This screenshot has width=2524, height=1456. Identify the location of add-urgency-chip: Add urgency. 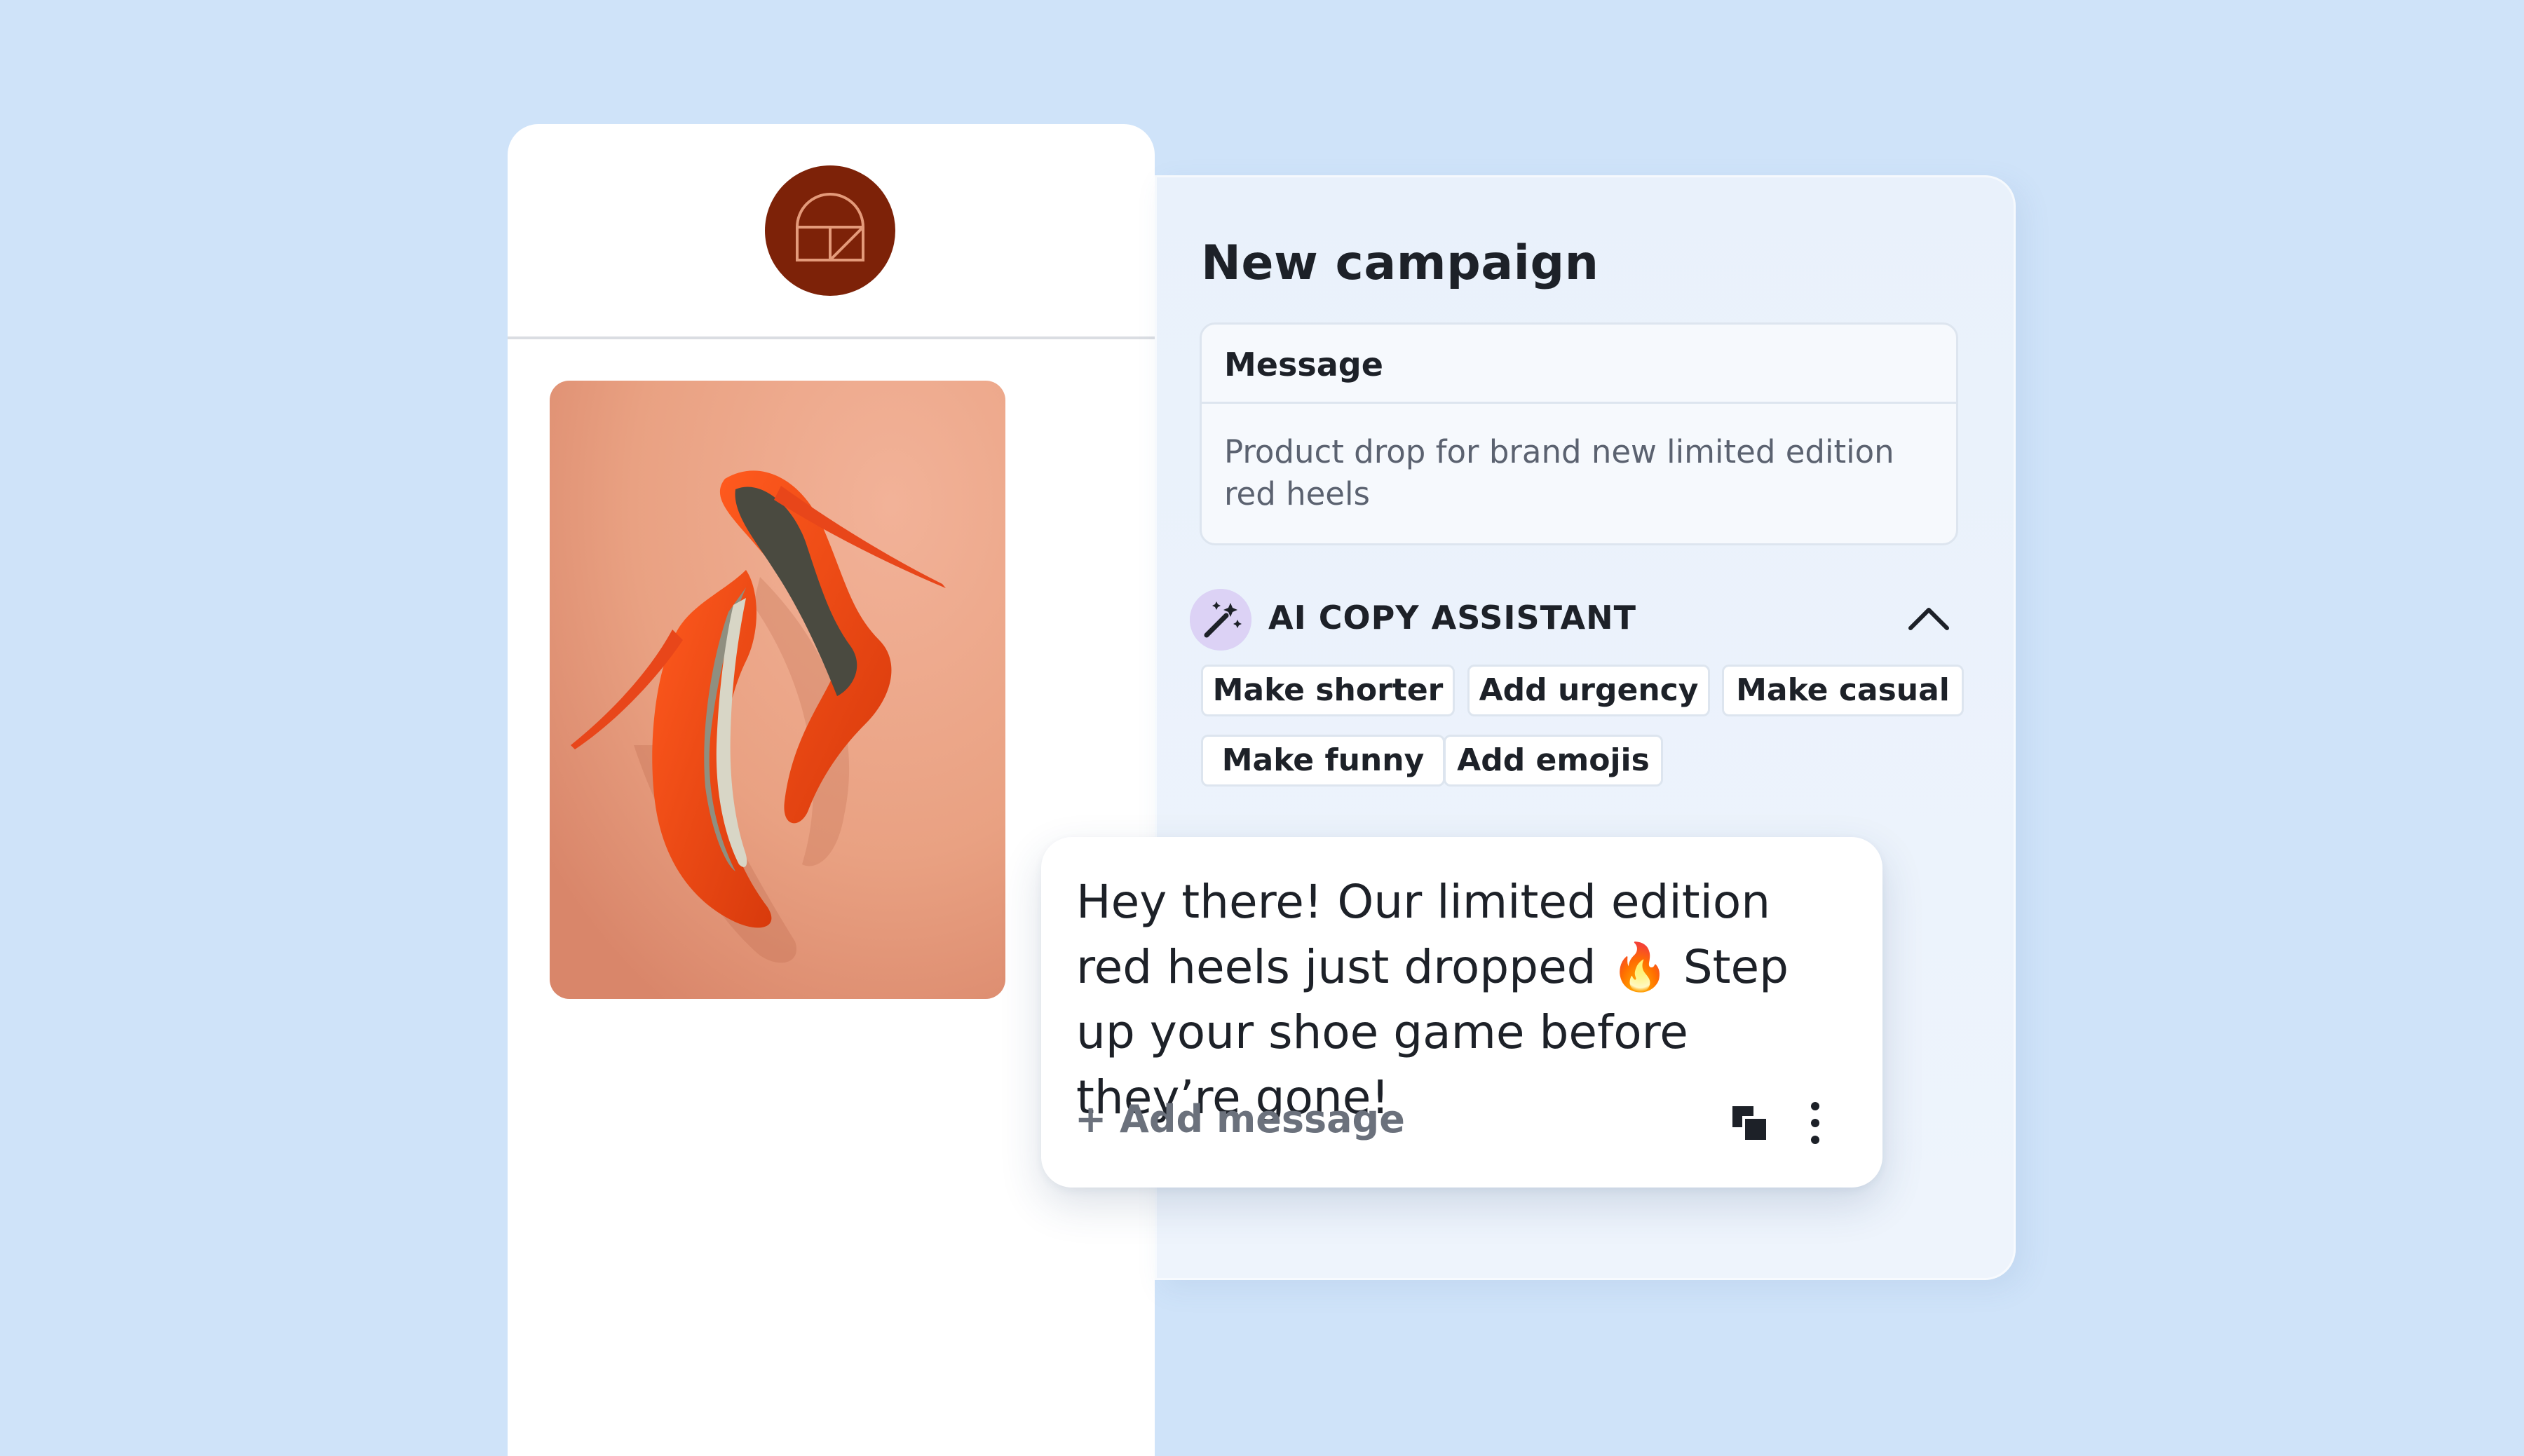
(1589, 690).